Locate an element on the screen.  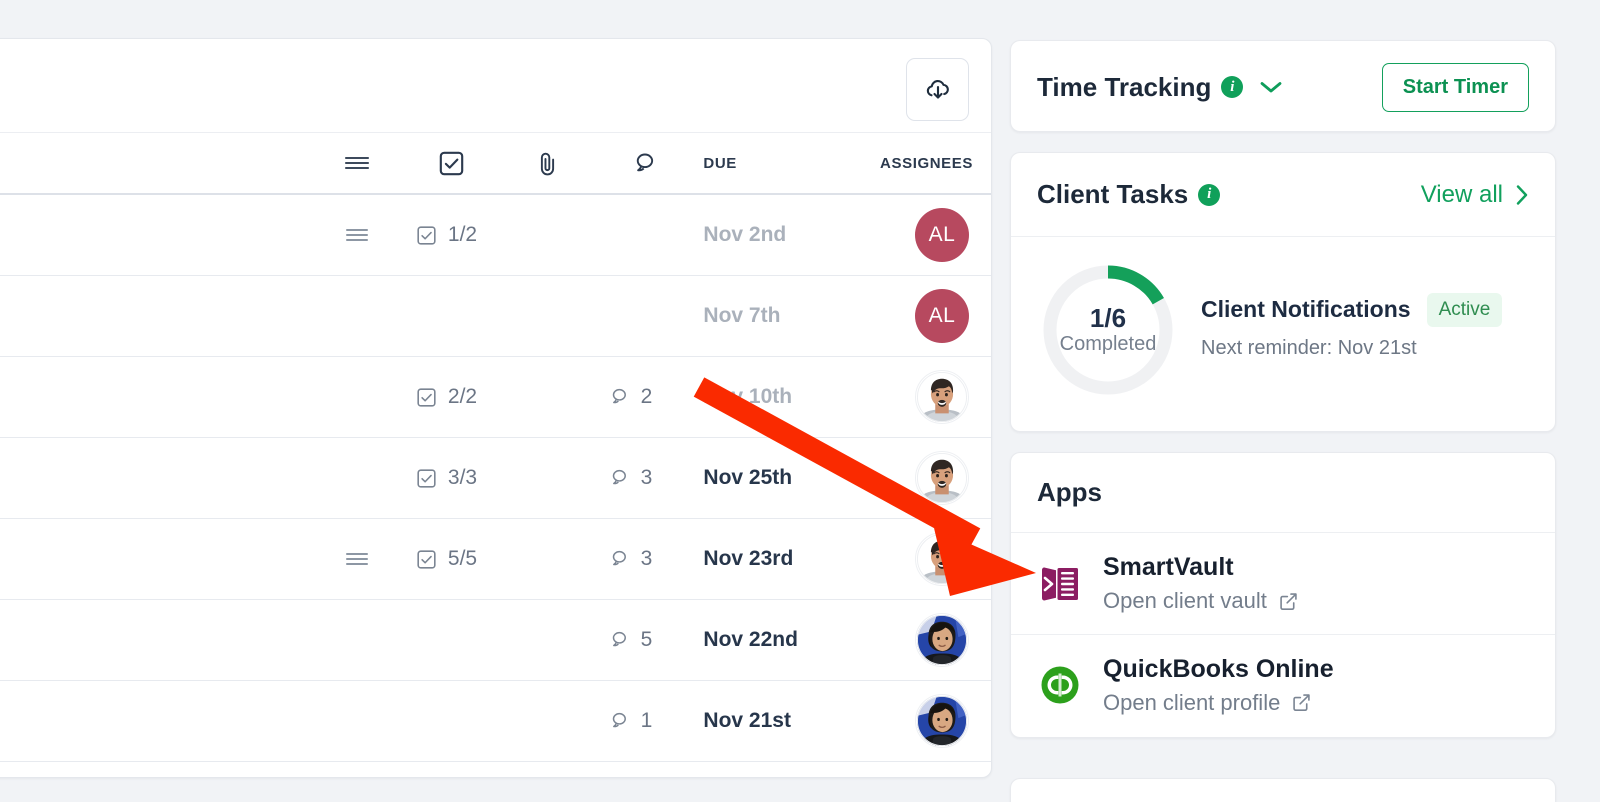
column-header-checklist is located at coordinates (452, 163).